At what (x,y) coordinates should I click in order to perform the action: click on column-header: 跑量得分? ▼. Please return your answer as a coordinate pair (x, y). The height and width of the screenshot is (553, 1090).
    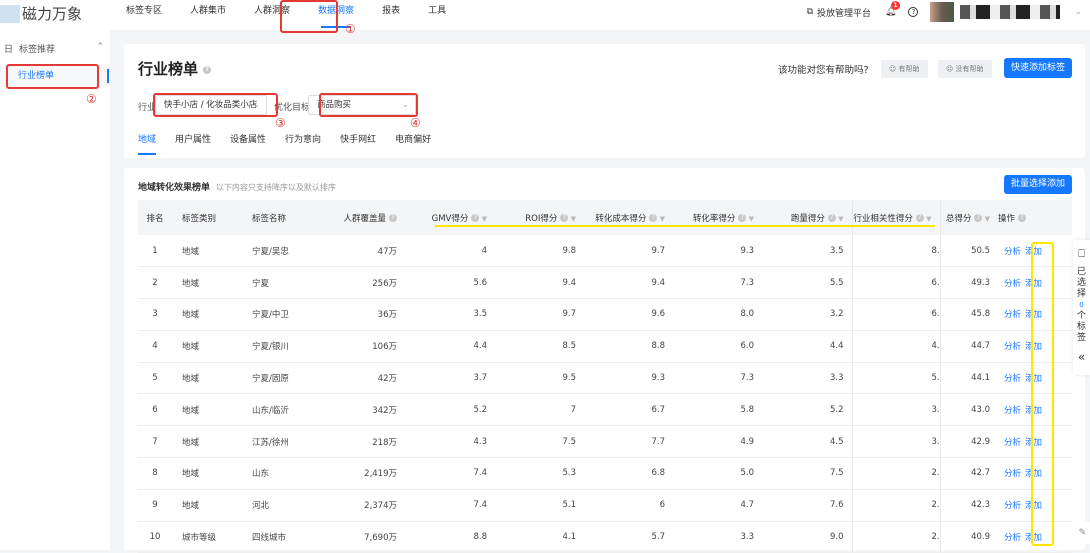
    Looking at the image, I should click on (807, 217).